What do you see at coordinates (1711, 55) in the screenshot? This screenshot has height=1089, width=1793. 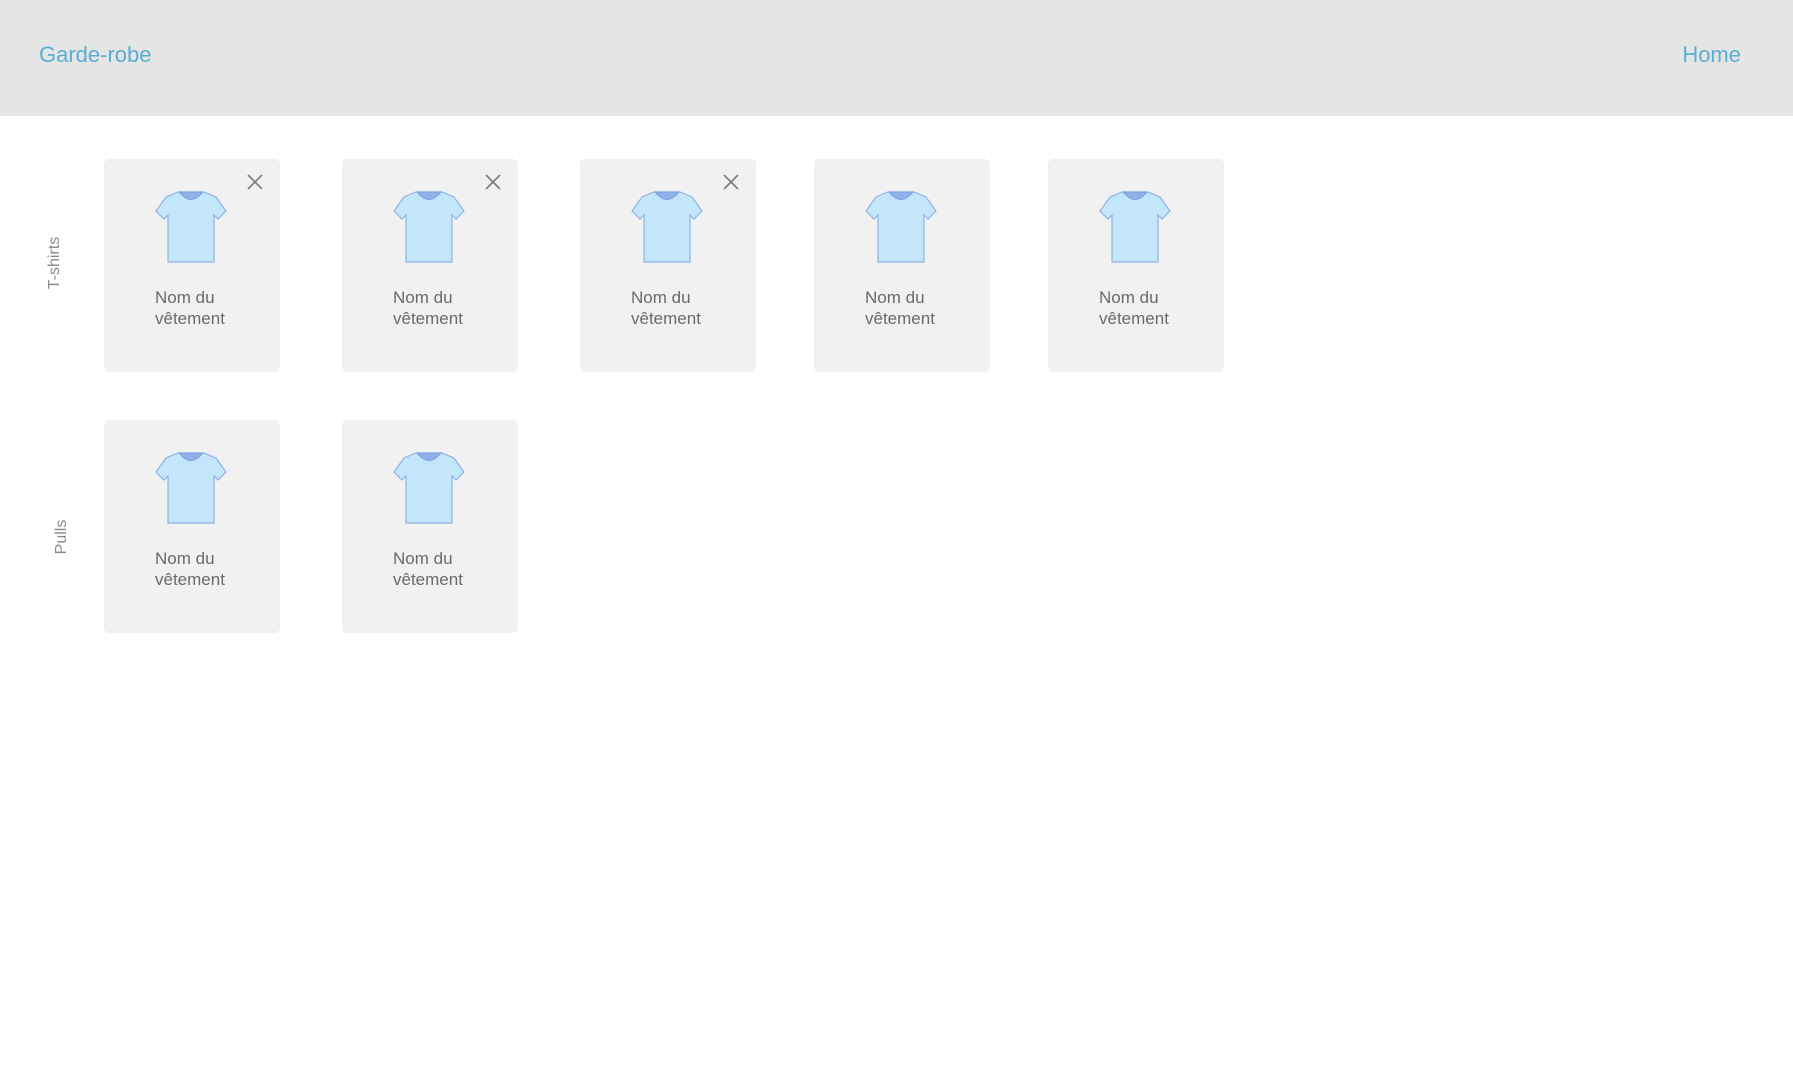 I see `home-link: Home` at bounding box center [1711, 55].